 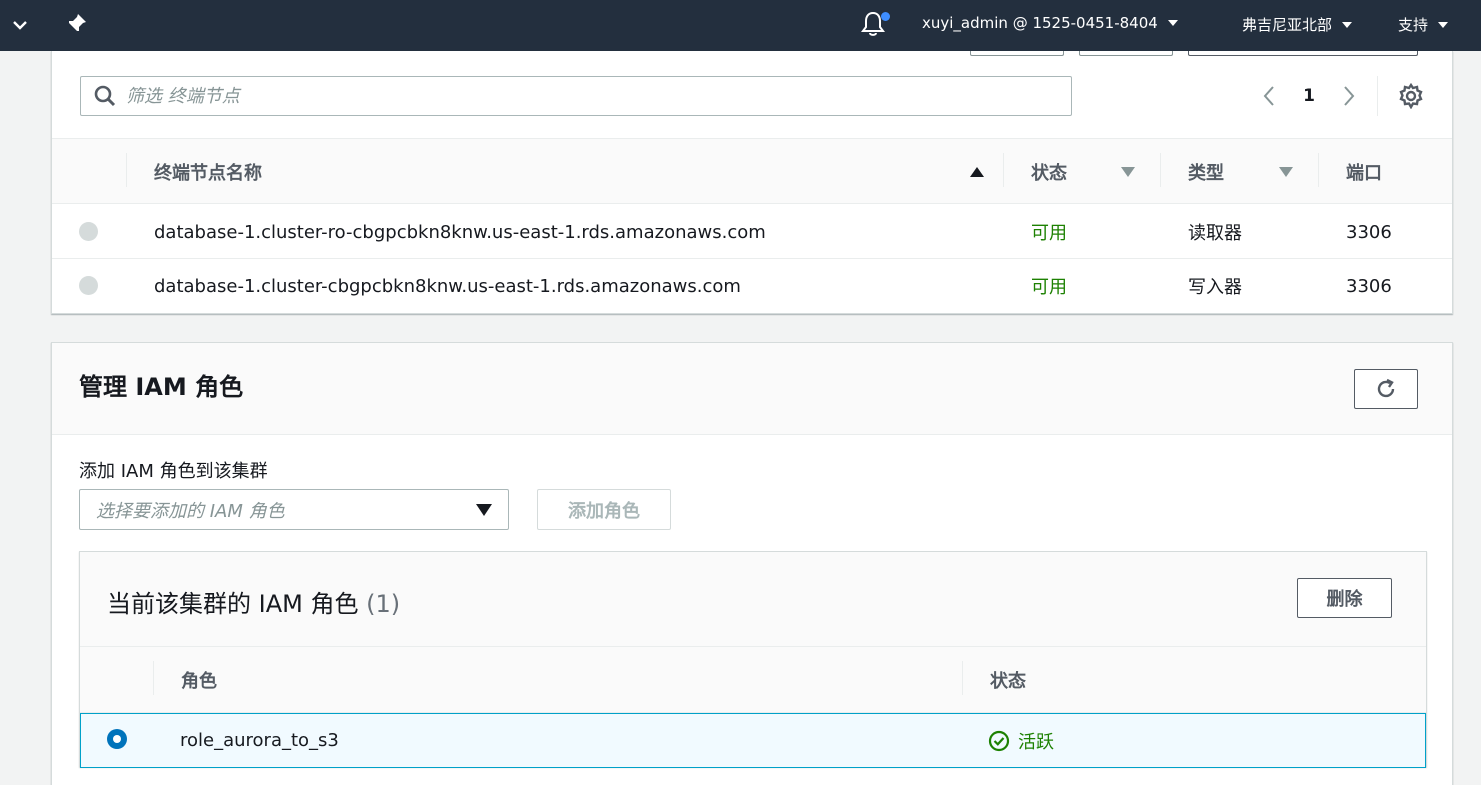 I want to click on bell-icon, so click(x=875, y=25).